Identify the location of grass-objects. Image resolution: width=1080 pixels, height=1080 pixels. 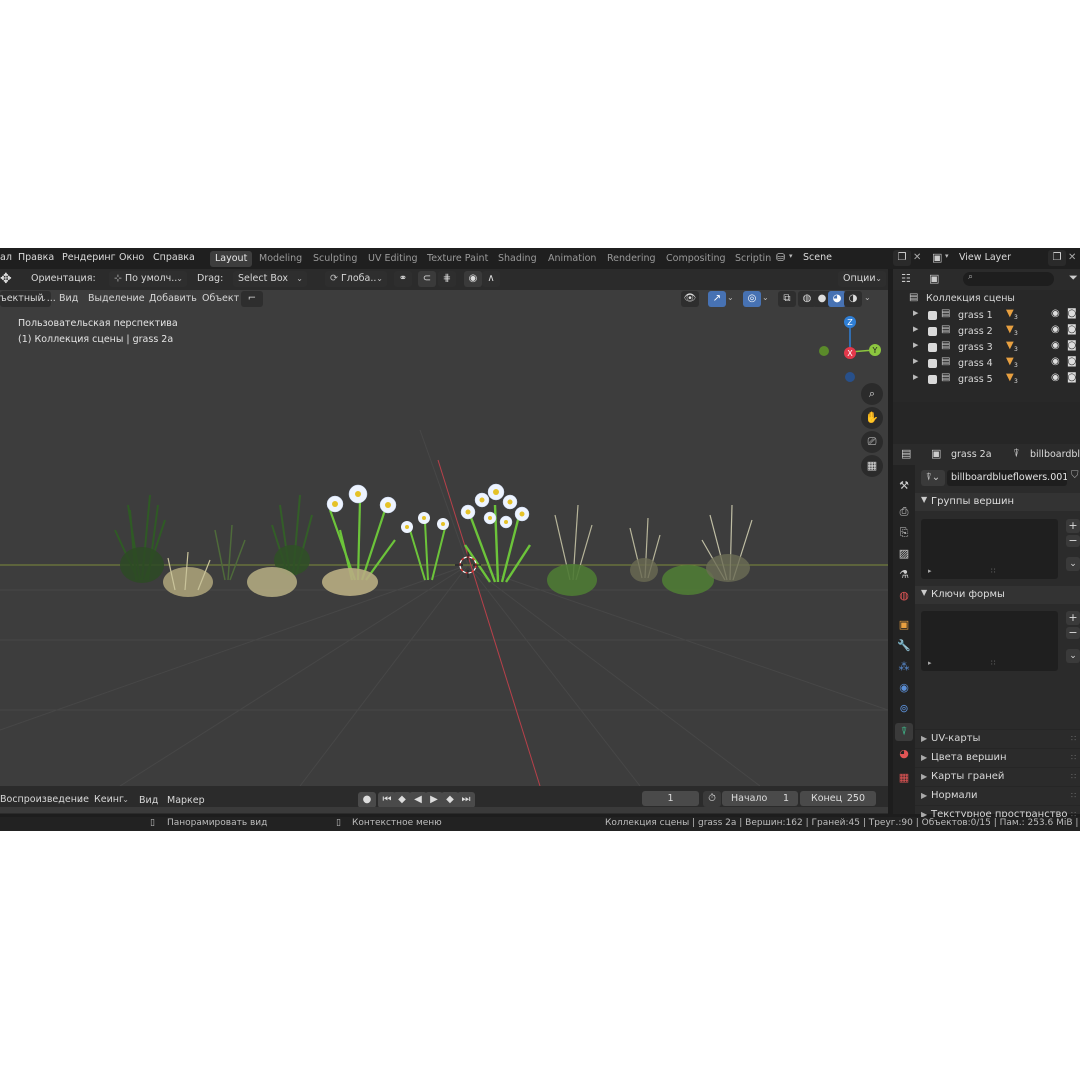
(433, 540).